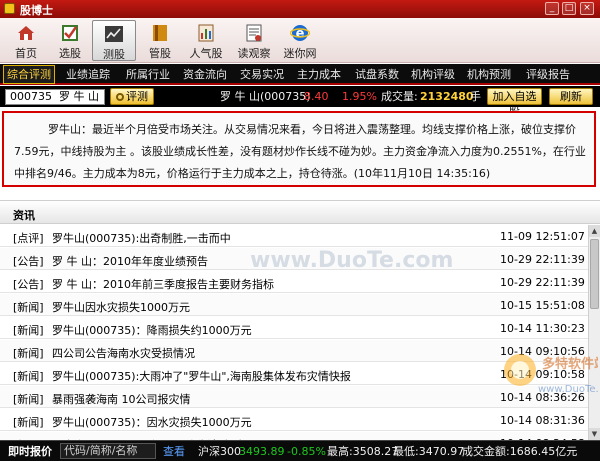  Describe the element at coordinates (542, 351) in the screenshot. I see `news-date: 10-14 09:10:56` at that location.